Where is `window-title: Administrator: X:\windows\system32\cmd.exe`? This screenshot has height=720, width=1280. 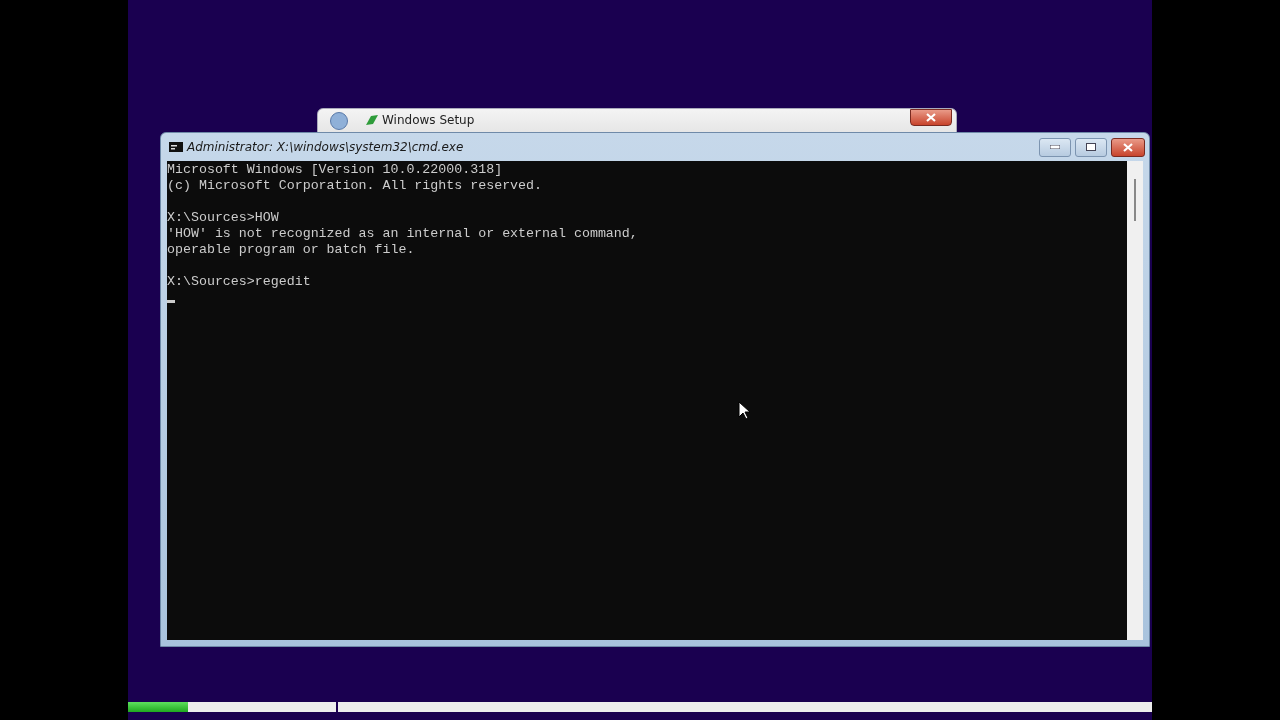 window-title: Administrator: X:\windows\system32\cmd.exe is located at coordinates (326, 147).